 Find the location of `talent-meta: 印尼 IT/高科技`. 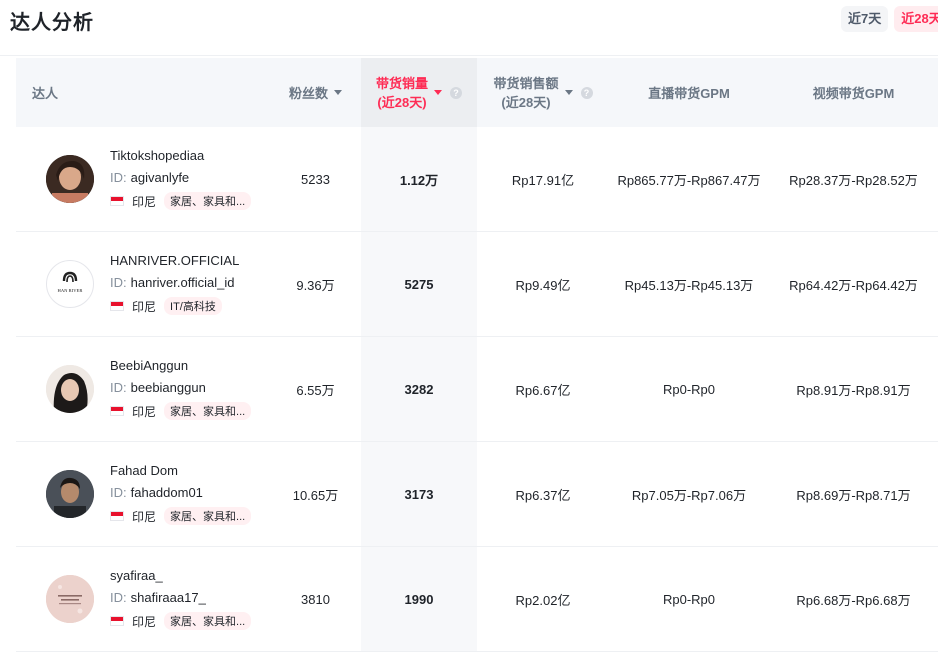

talent-meta: 印尼 IT/高科技 is located at coordinates (174, 306).